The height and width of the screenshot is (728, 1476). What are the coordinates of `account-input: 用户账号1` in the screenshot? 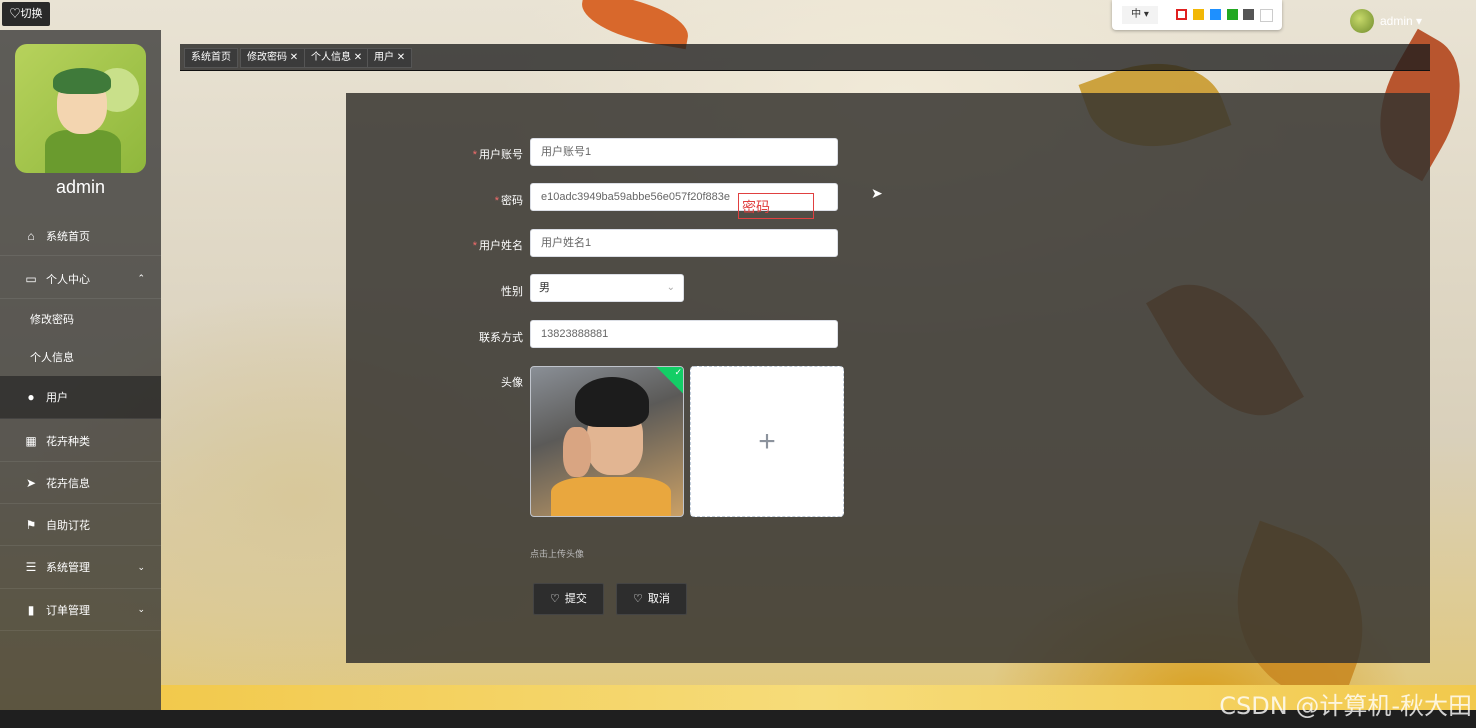 It's located at (684, 152).